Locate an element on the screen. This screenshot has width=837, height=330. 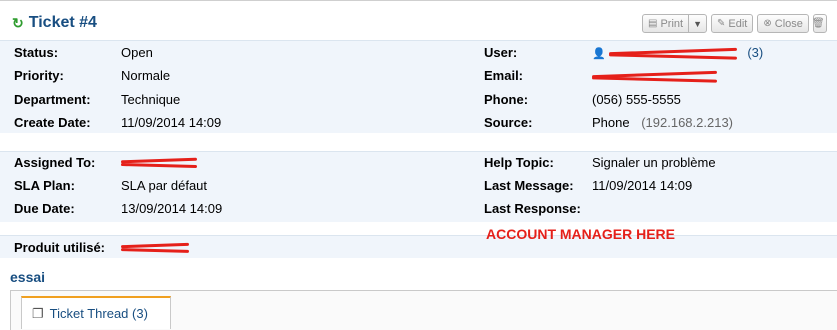
close-button: ⊗ Close is located at coordinates (783, 23).